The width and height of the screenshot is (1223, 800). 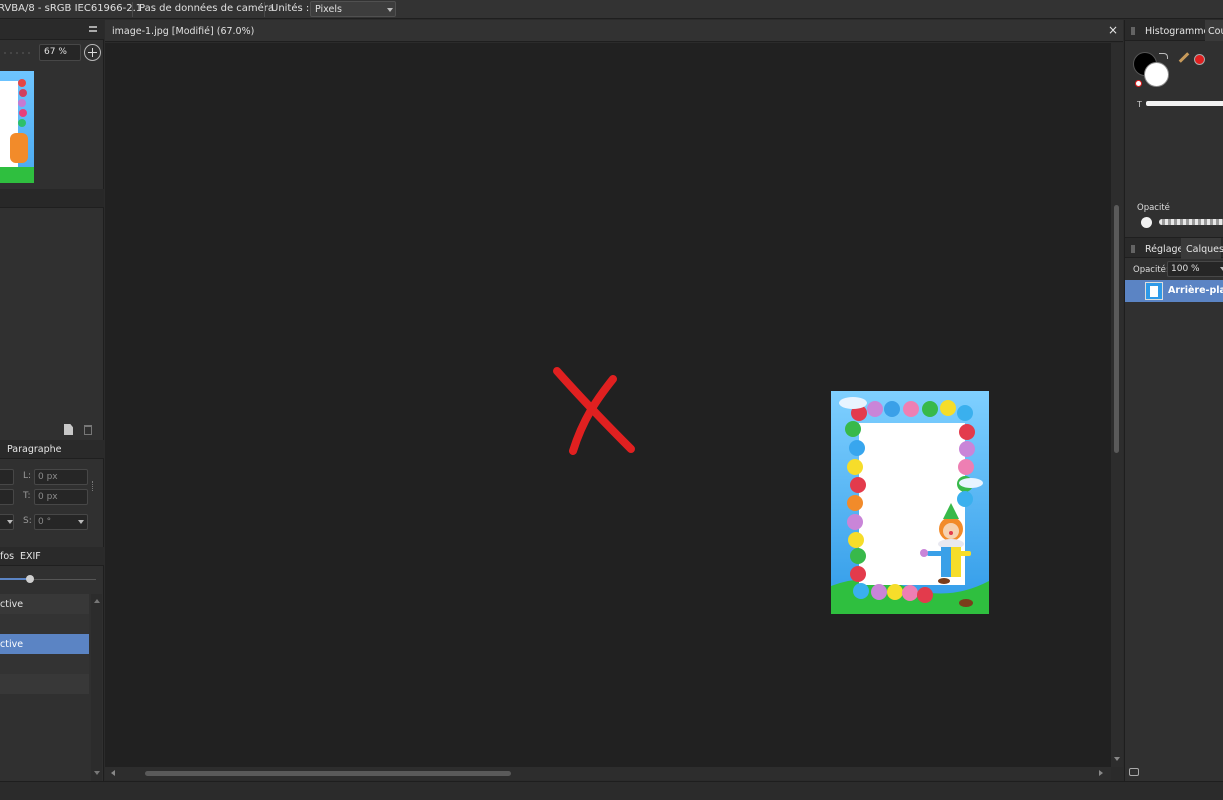 I want to click on zoom-field: 67 %, so click(x=60, y=52).